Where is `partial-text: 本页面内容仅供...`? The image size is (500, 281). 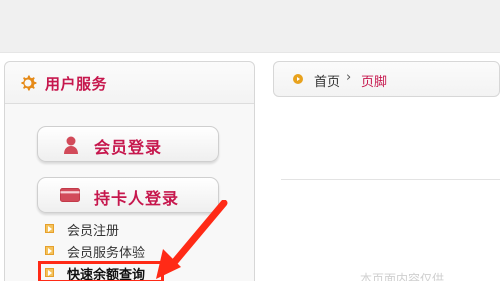
partial-text: 本页面内容仅供... is located at coordinates (408, 276).